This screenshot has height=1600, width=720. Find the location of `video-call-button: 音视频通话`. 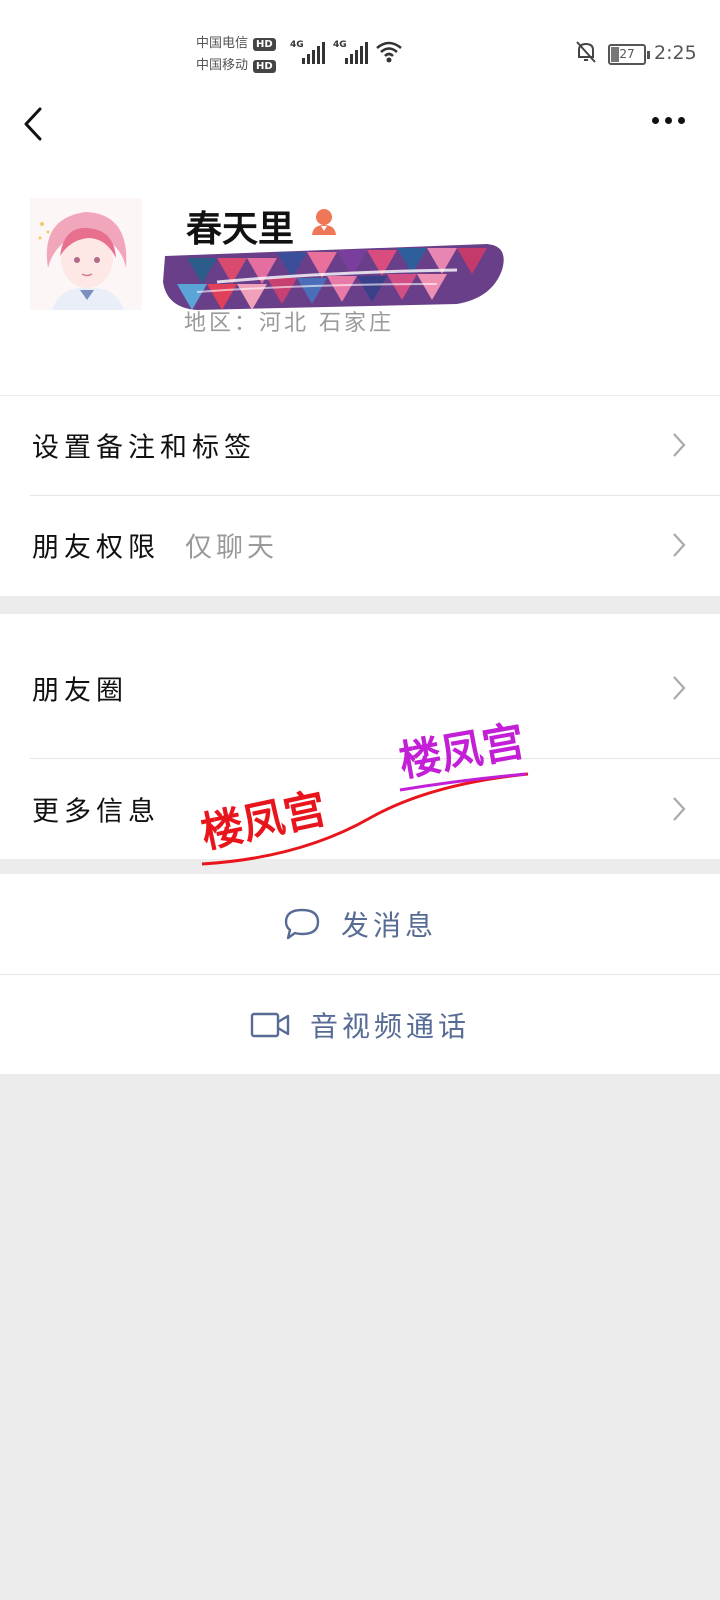

video-call-button: 音视频通话 is located at coordinates (360, 1025).